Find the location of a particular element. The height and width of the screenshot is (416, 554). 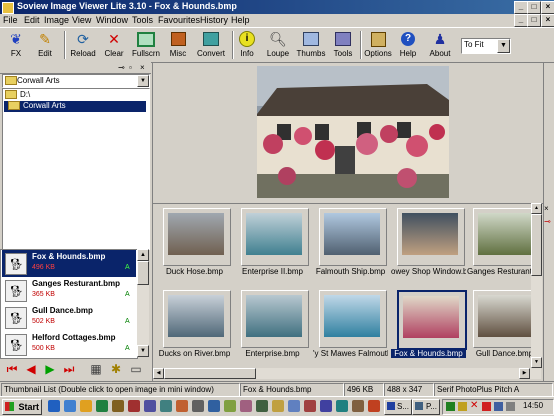

slideshow-icon: ▦ is located at coordinates (96, 369).